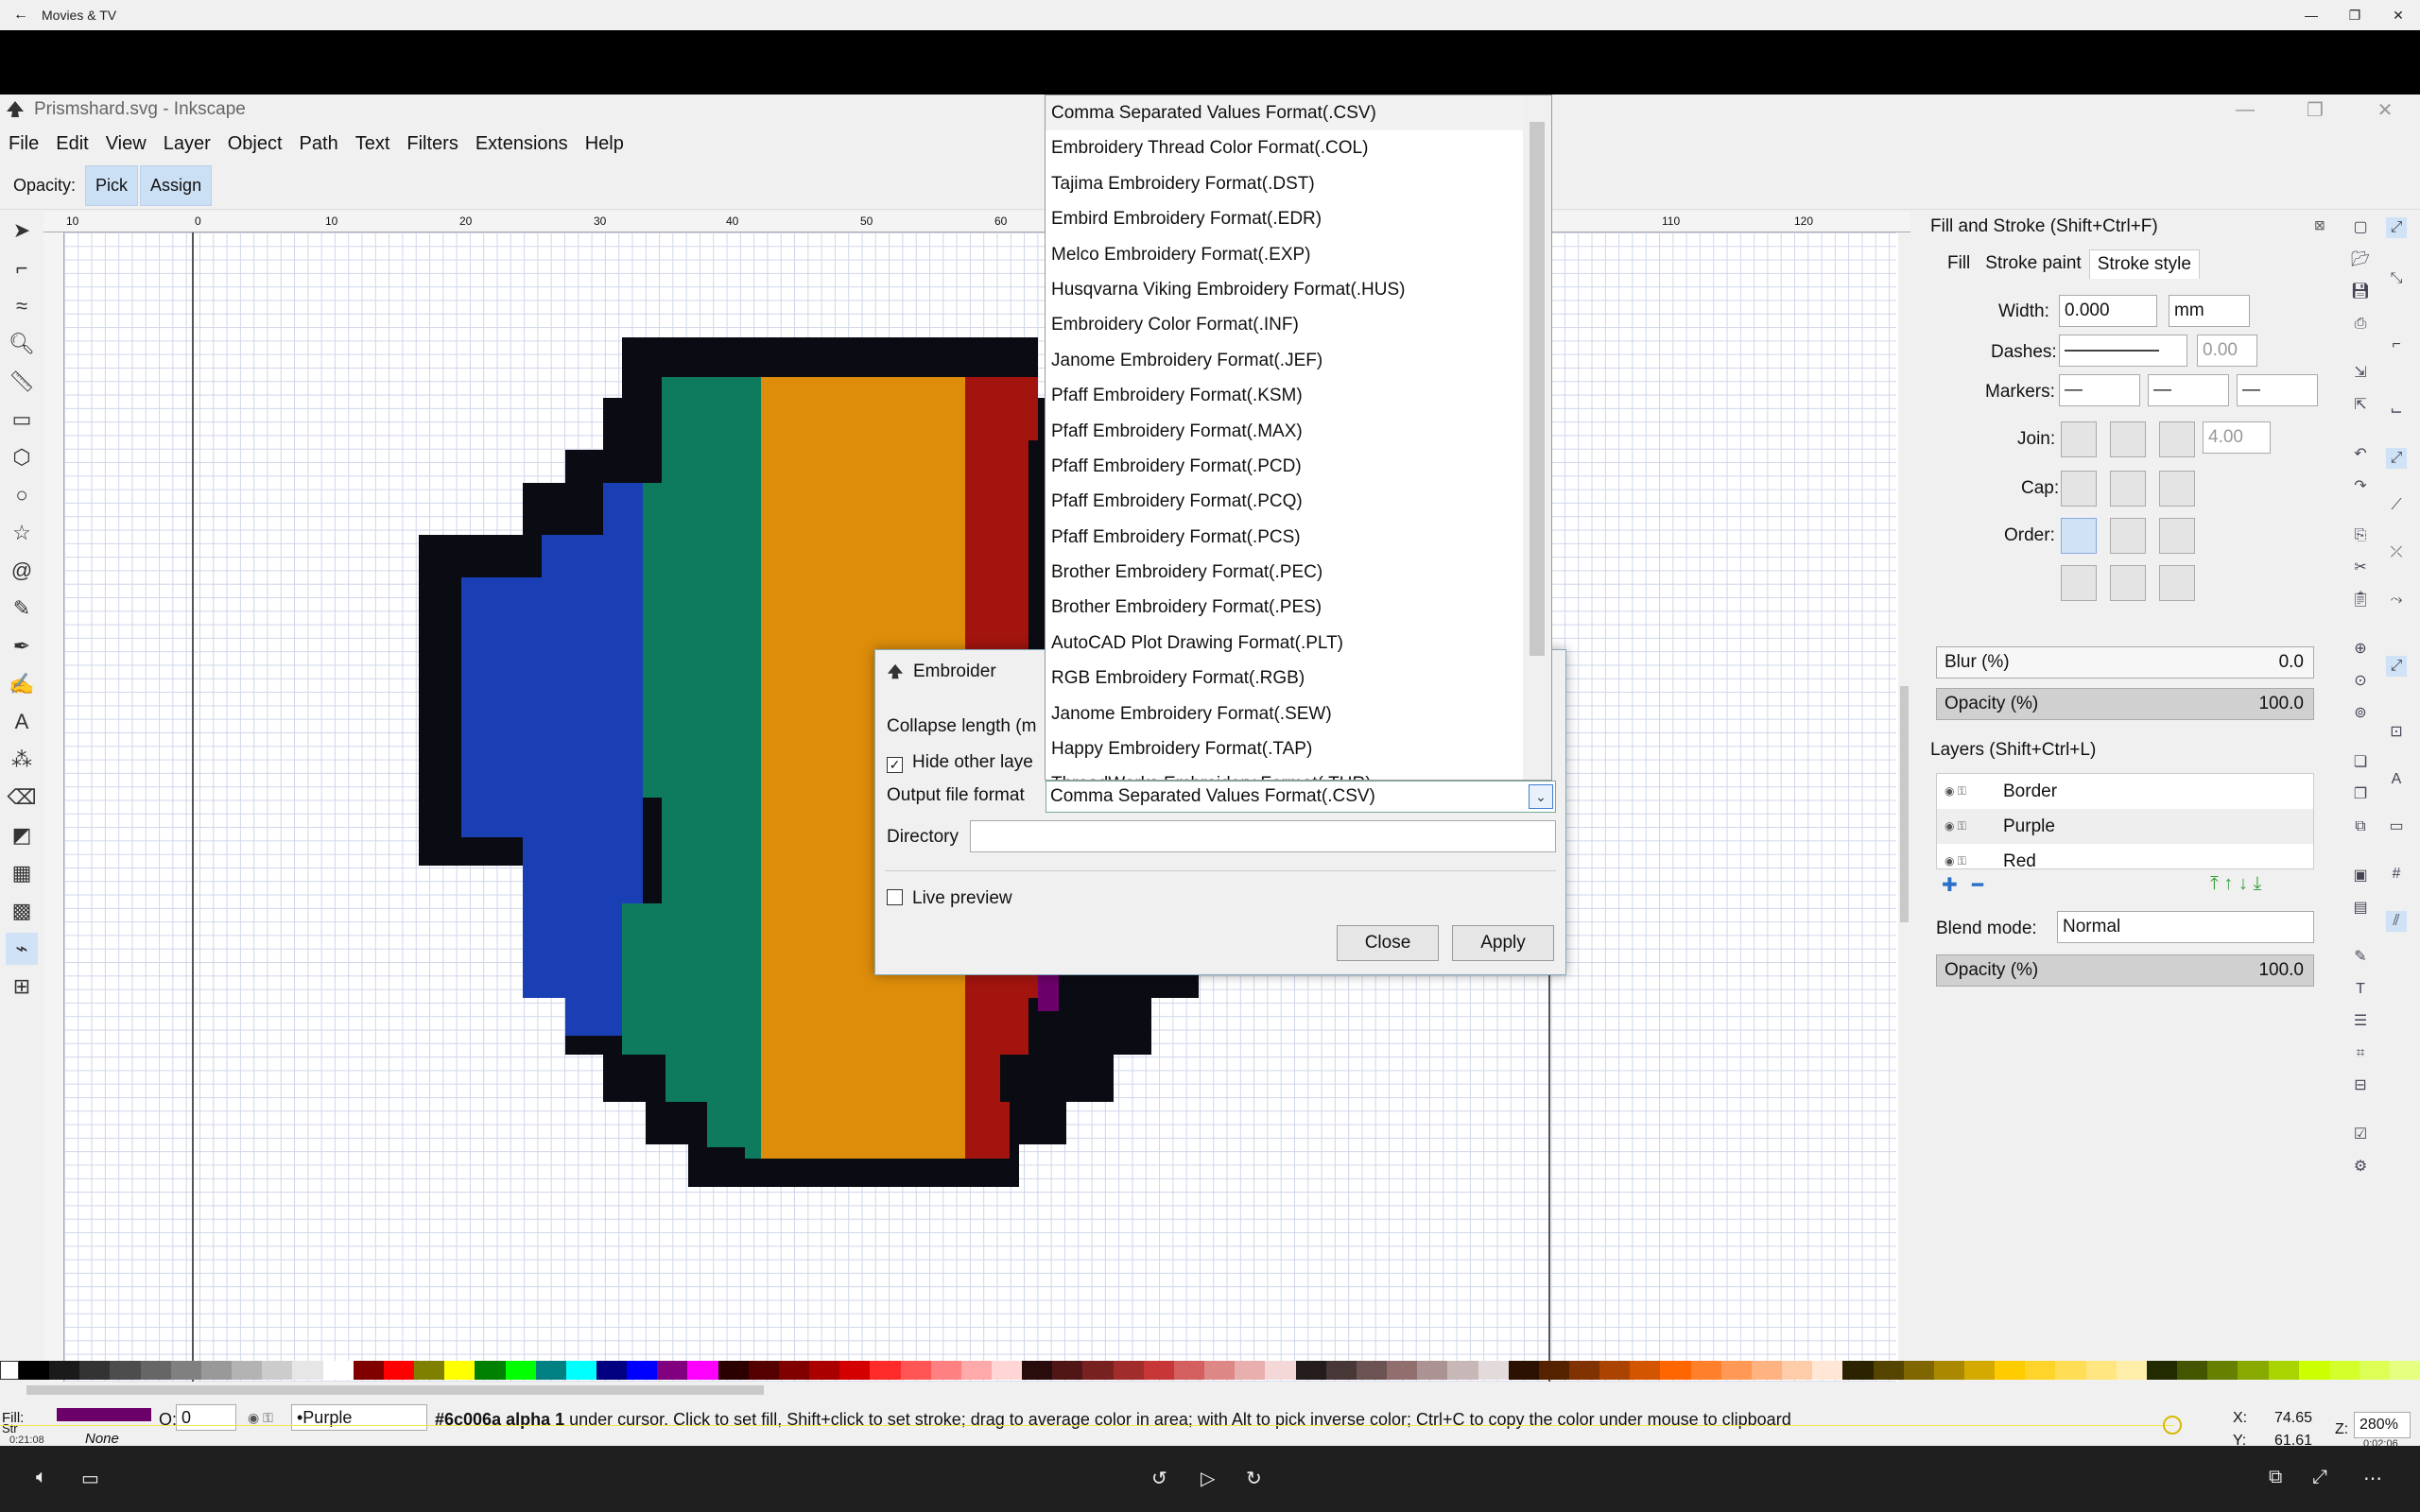  I want to click on no-paint-swatch, so click(9, 1370).